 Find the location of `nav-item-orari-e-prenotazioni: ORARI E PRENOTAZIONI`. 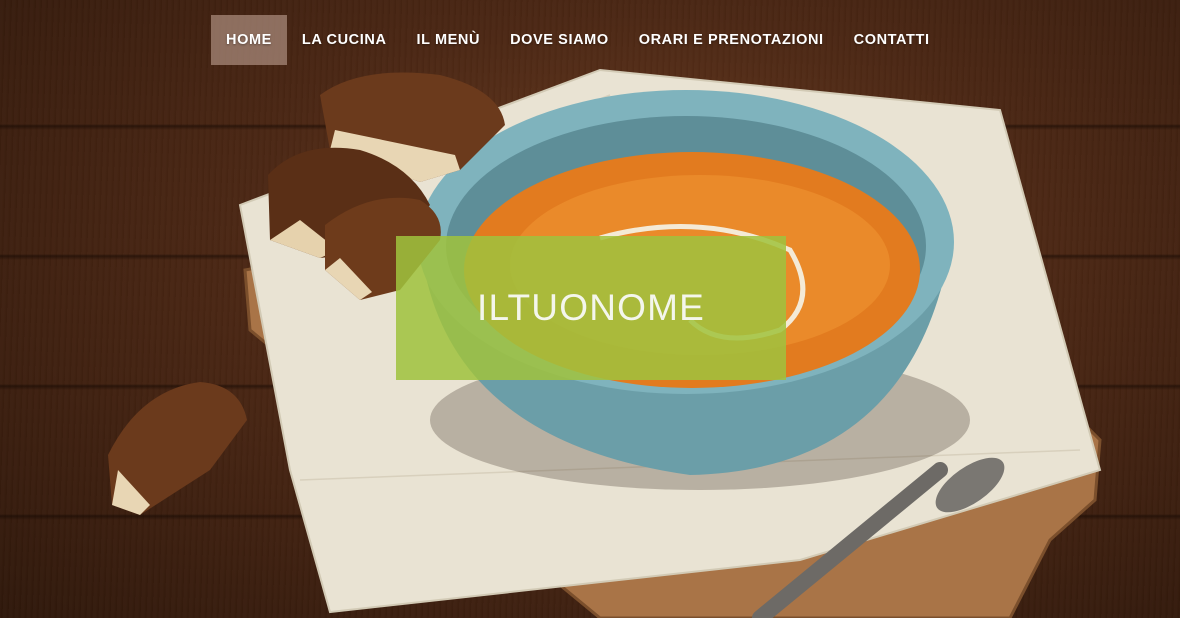

nav-item-orari-e-prenotazioni: ORARI E PRENOTAZIONI is located at coordinates (731, 40).